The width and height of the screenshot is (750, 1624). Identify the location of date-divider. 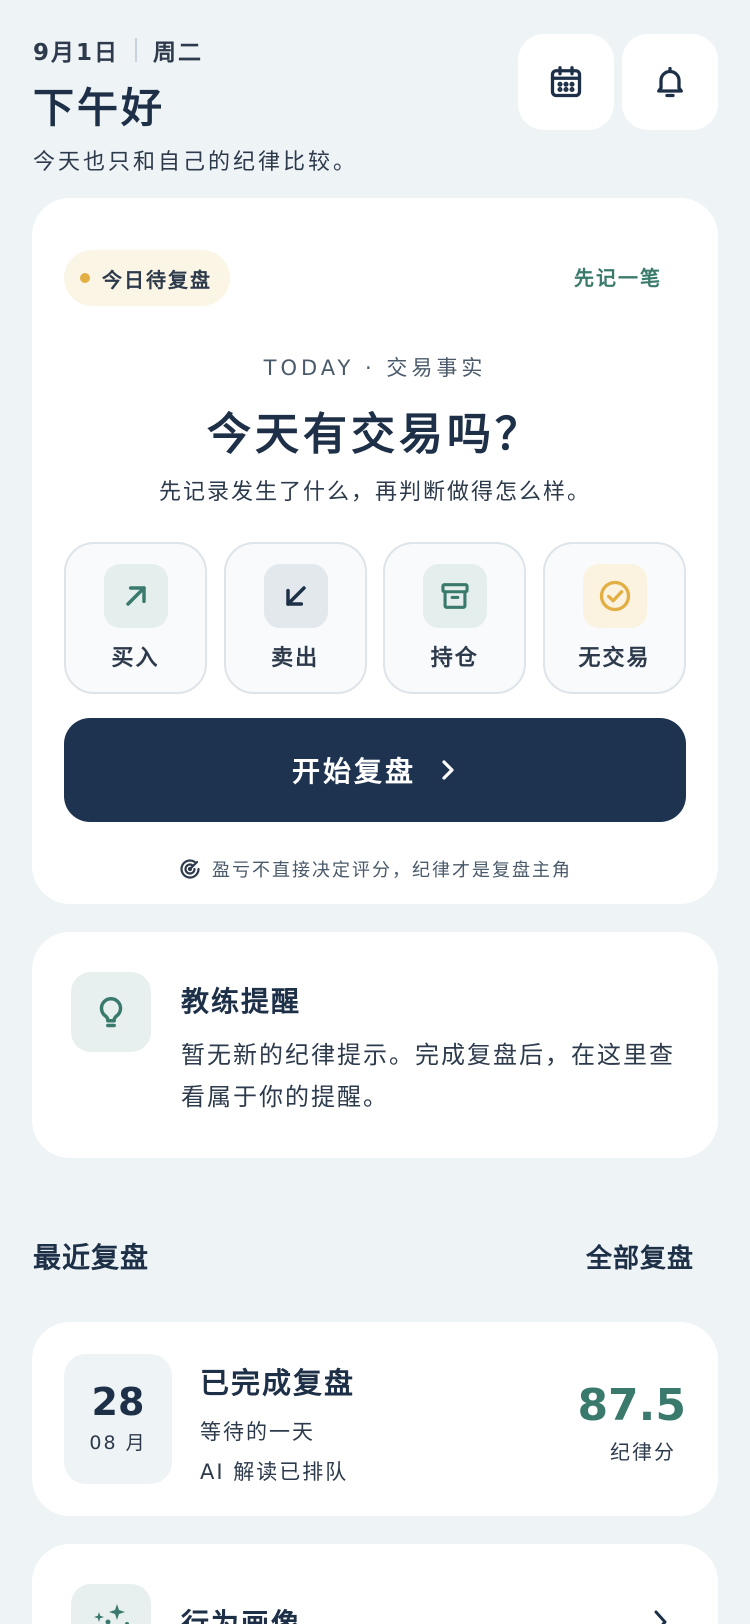
(136, 50).